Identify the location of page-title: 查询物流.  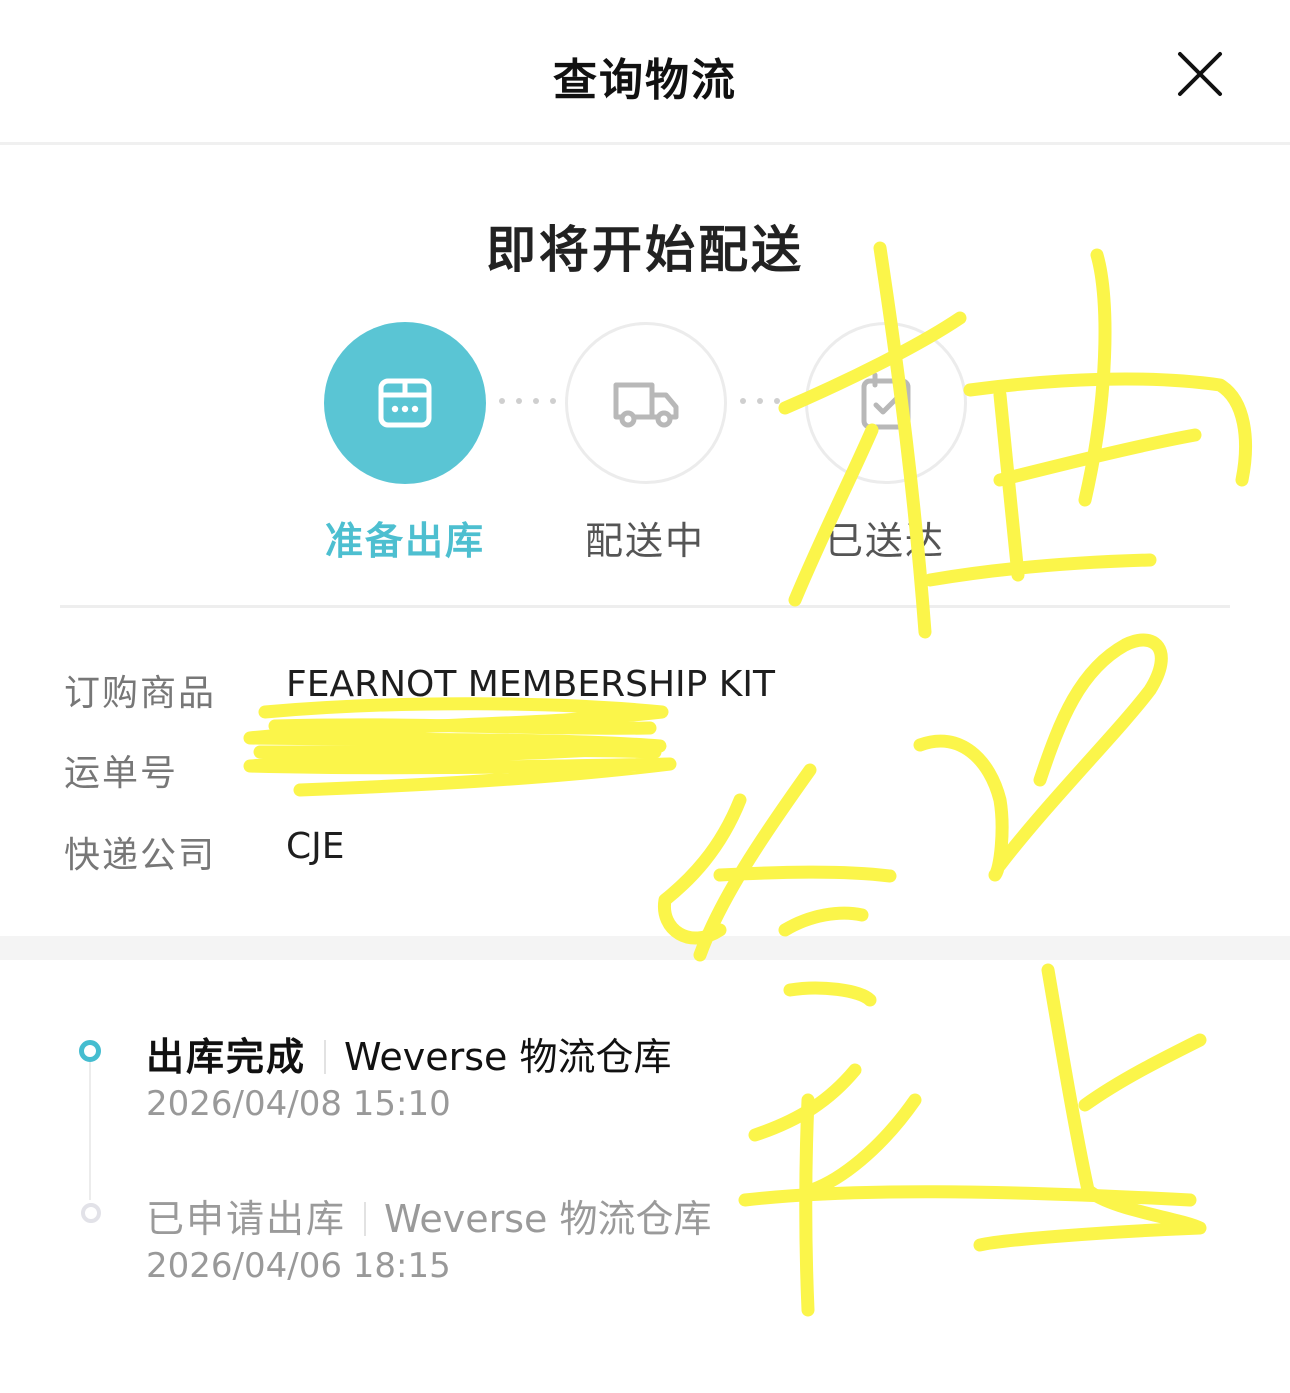
(645, 80).